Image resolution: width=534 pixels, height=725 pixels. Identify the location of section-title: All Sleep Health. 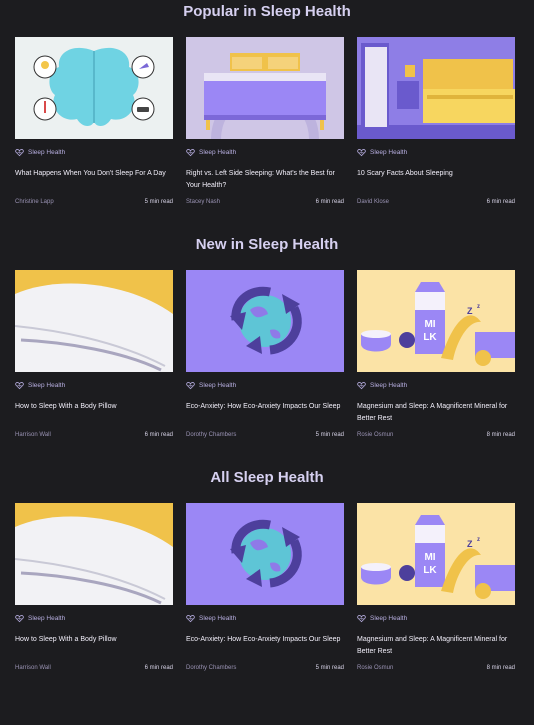
(267, 477).